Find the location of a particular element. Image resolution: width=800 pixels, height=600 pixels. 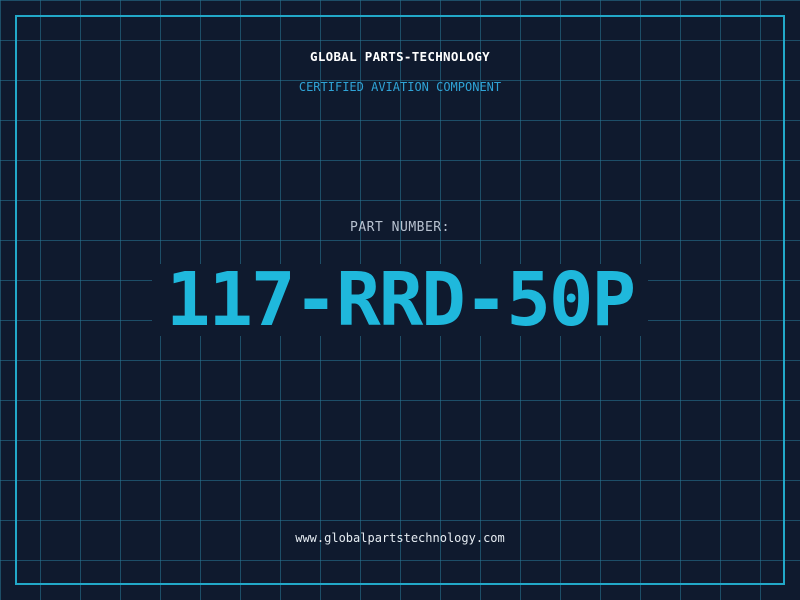

certification-tagline: CERTIFIED AVIATION COMPONENT is located at coordinates (400, 87).